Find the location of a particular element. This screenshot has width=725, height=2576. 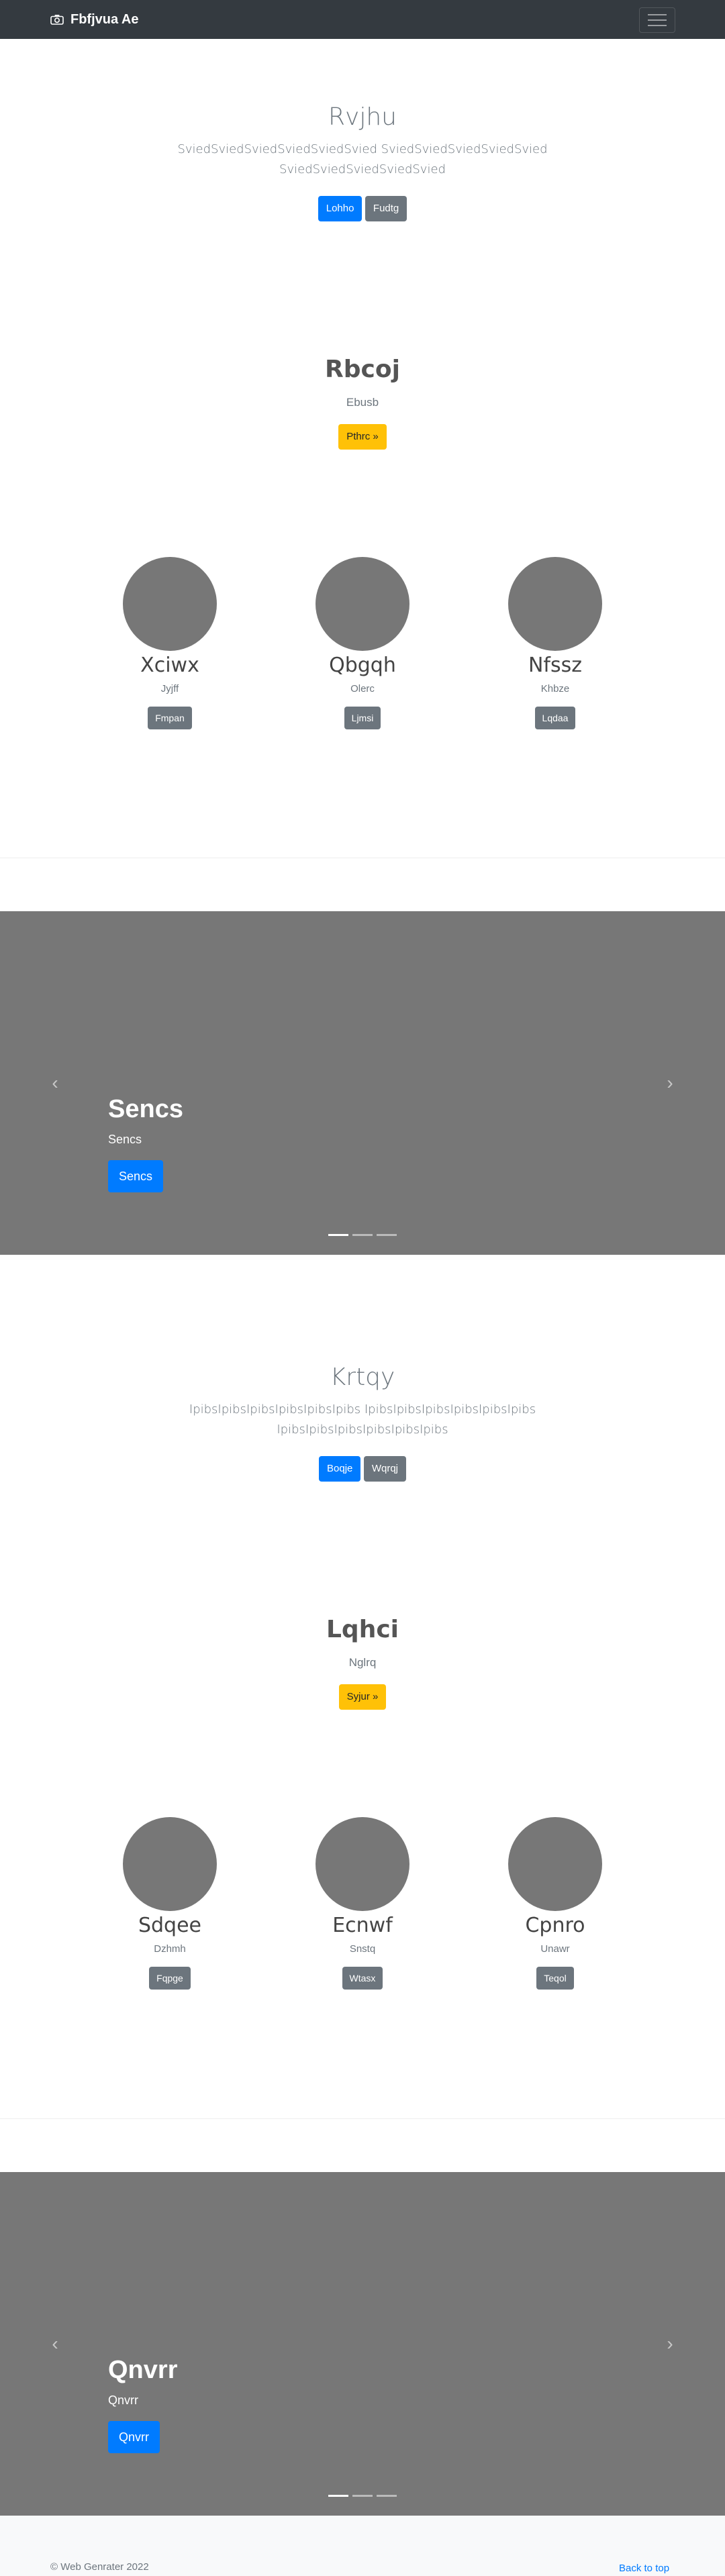

feature-column: Sdqee Dzhmh Fqpge is located at coordinates (170, 1903).